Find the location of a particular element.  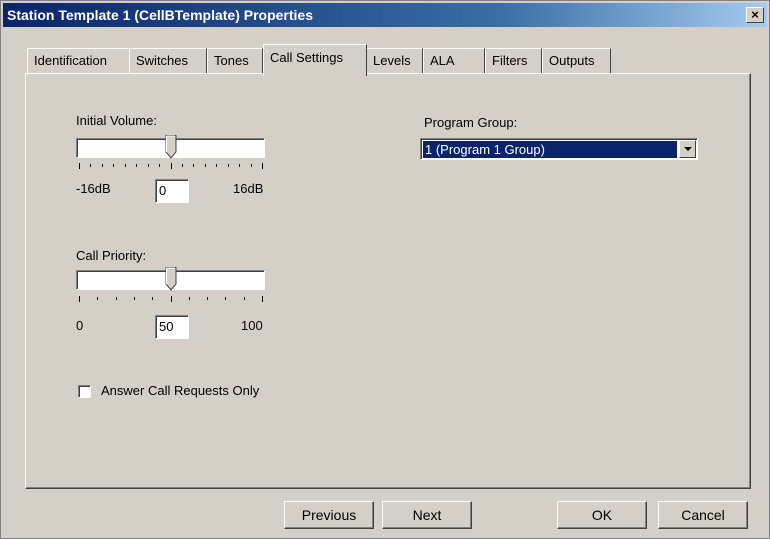

tab-identification: Identification is located at coordinates (78, 61).